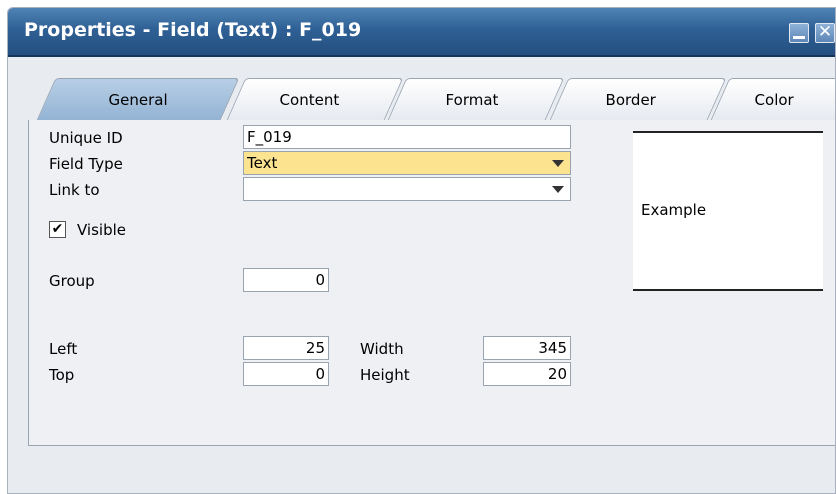  I want to click on visible-label: Visible, so click(101, 230).